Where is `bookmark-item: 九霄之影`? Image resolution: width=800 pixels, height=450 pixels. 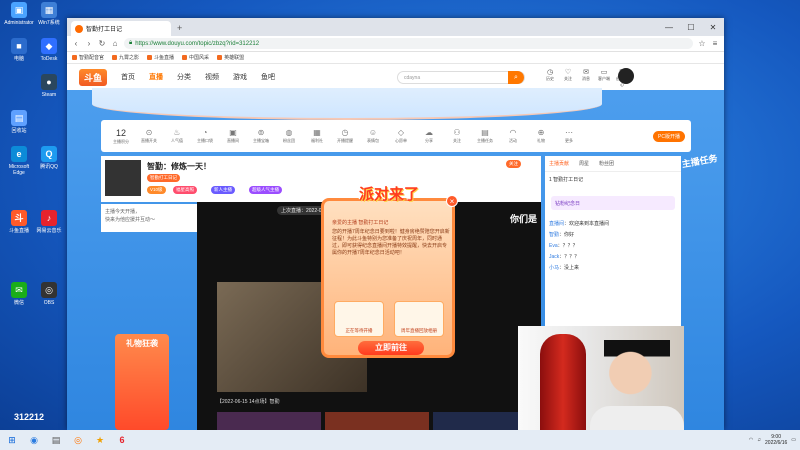
bookmark-item: 九霄之影 is located at coordinates (125, 57).